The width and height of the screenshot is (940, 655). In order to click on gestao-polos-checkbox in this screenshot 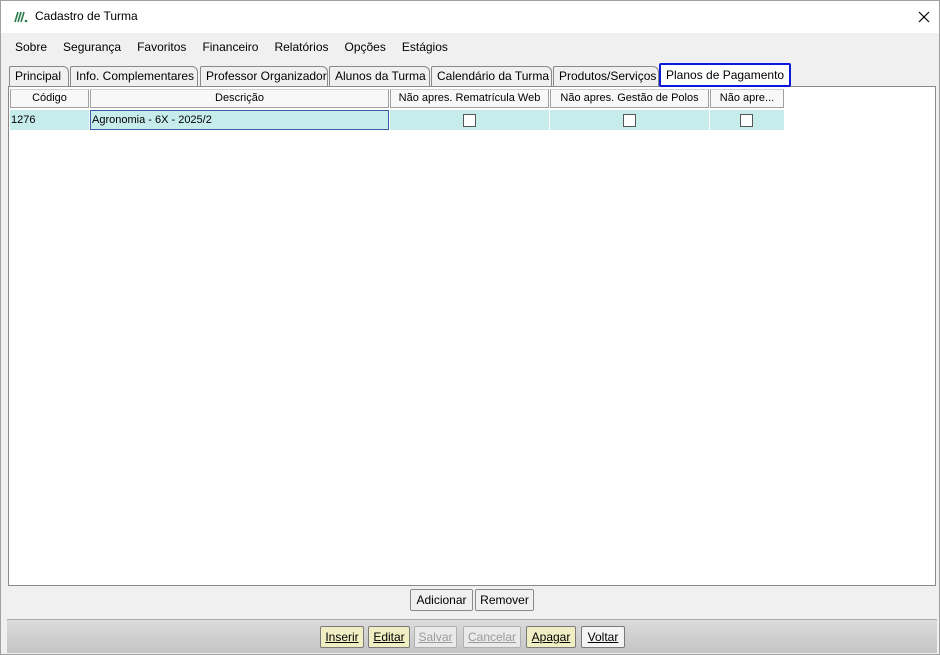, I will do `click(629, 120)`.